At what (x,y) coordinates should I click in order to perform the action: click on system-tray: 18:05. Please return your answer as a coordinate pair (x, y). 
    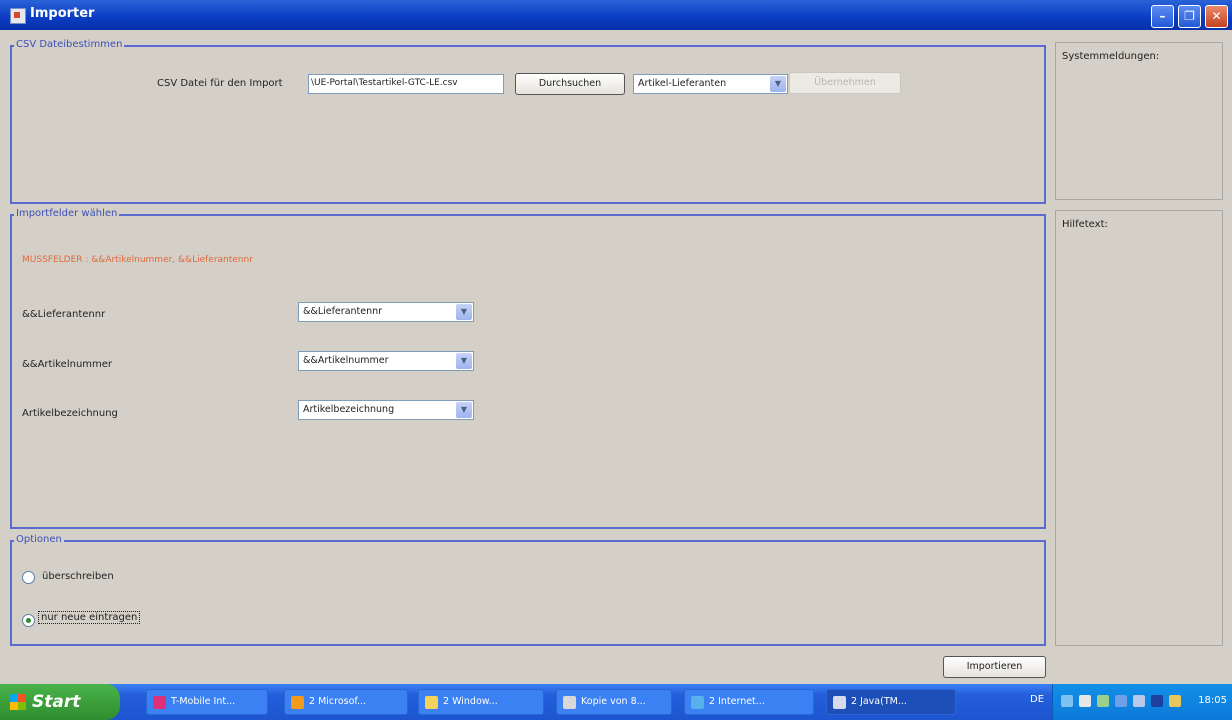
    Looking at the image, I should click on (1142, 702).